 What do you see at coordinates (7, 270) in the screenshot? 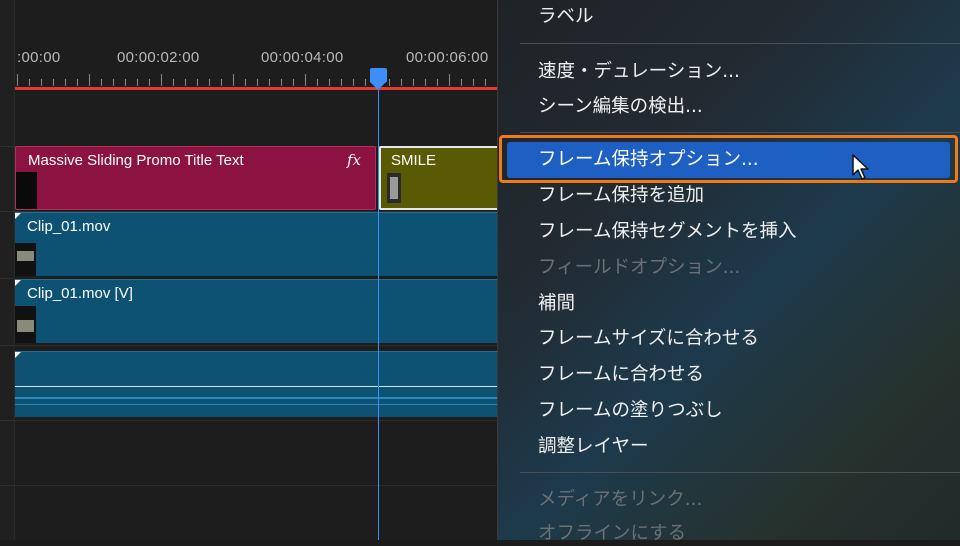
I see `track-header-gutter` at bounding box center [7, 270].